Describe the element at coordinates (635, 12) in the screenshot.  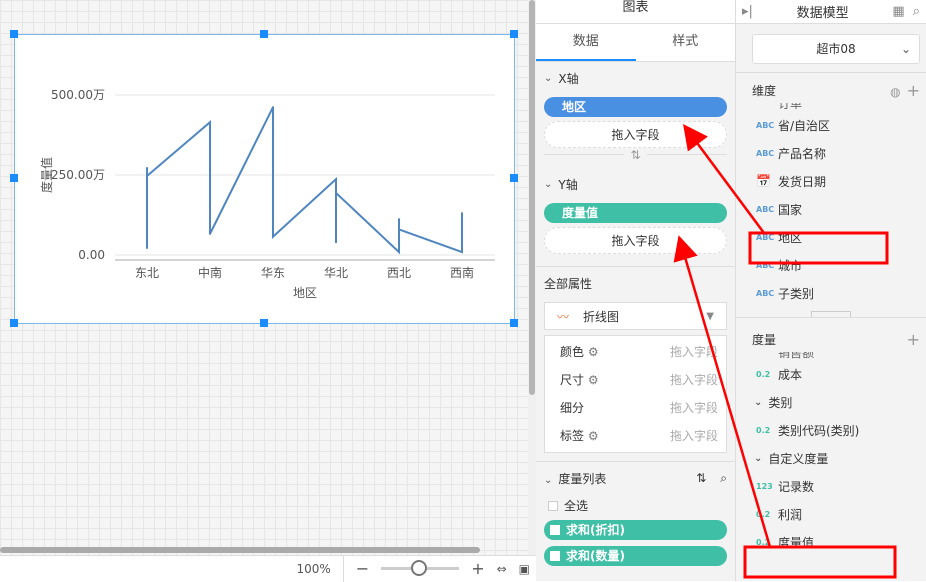
I see `panel-title: 图表` at that location.